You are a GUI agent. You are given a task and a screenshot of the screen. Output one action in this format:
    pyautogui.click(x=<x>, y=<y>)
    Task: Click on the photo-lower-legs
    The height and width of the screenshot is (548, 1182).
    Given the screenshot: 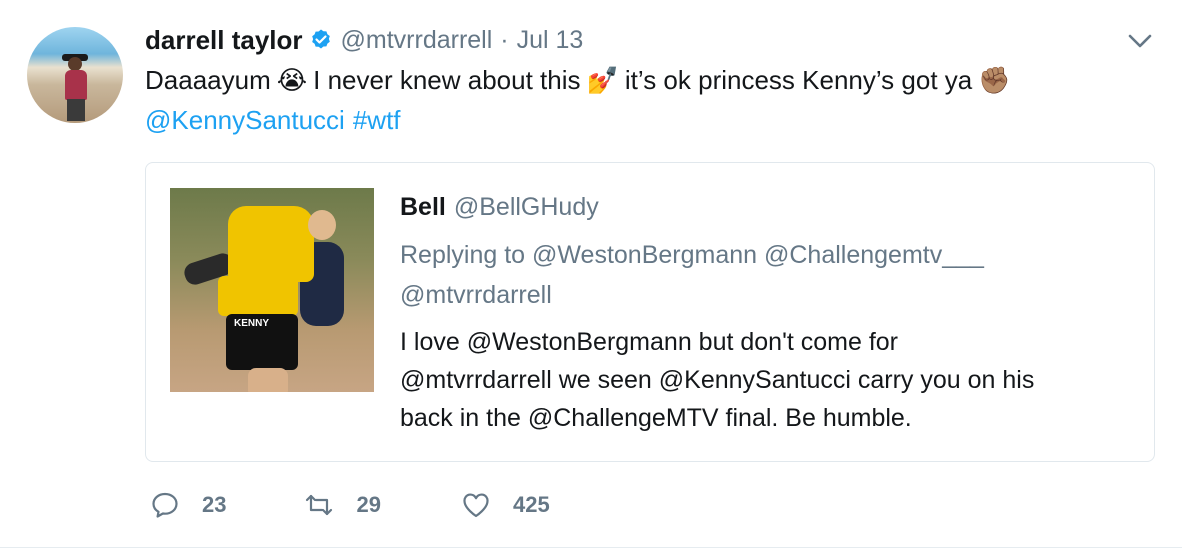 What is the action you would take?
    pyautogui.click(x=268, y=380)
    